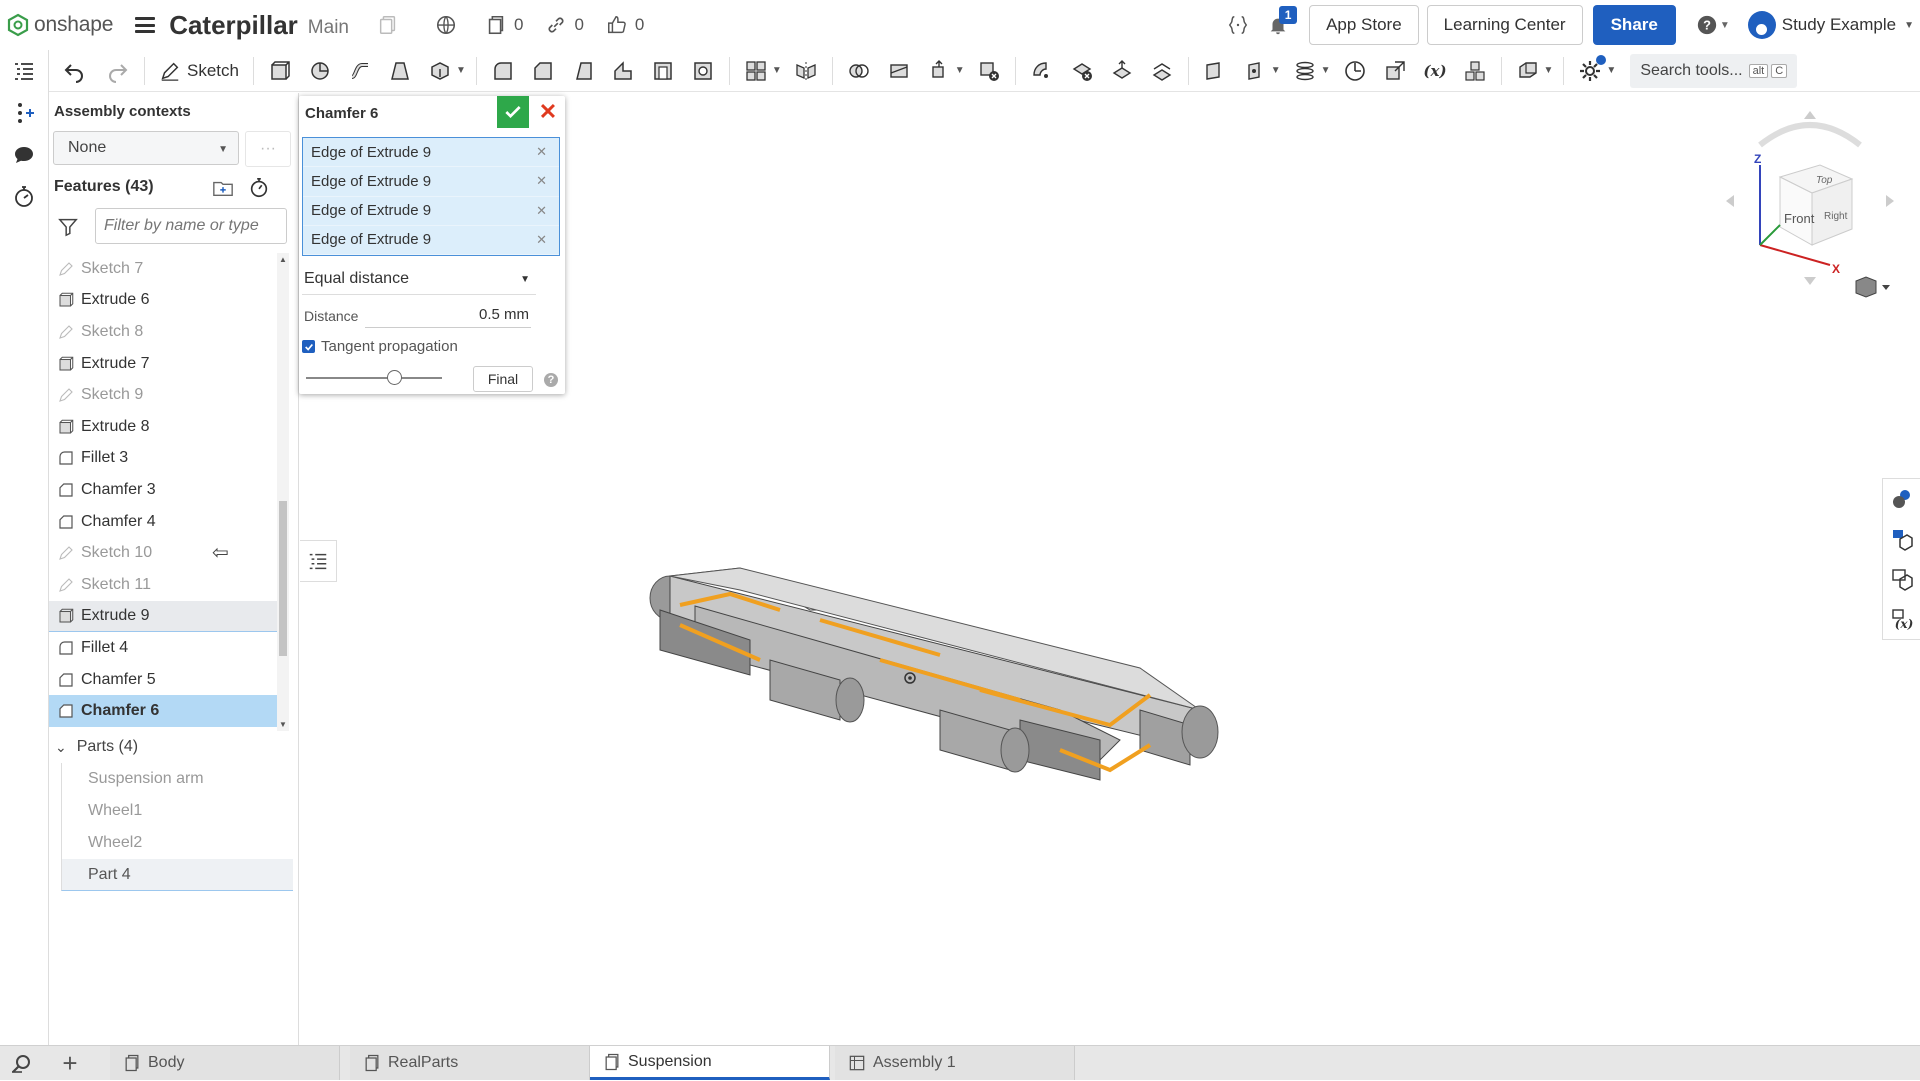  What do you see at coordinates (328, 28) in the screenshot?
I see `branch-name: Main` at bounding box center [328, 28].